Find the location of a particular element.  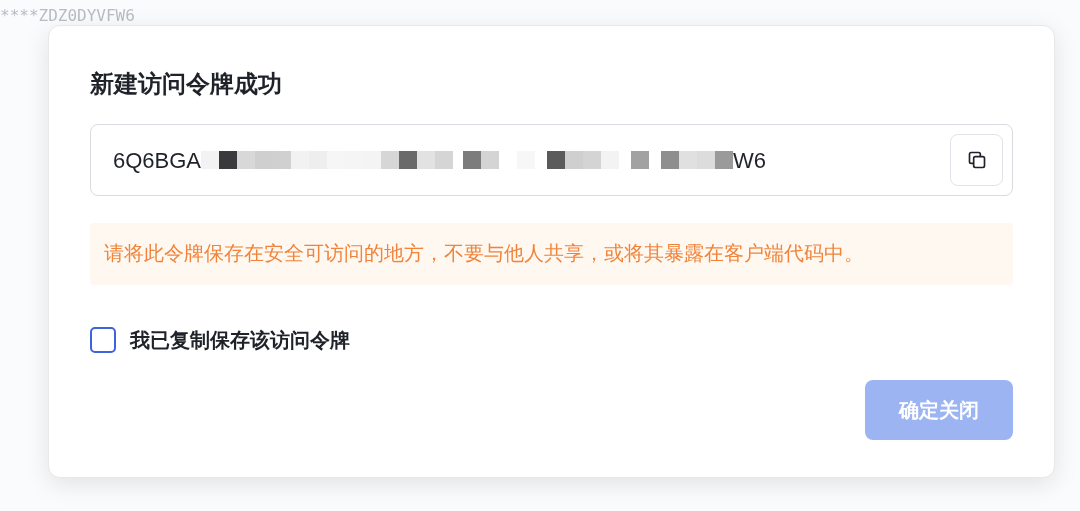

copy-button is located at coordinates (976, 160).